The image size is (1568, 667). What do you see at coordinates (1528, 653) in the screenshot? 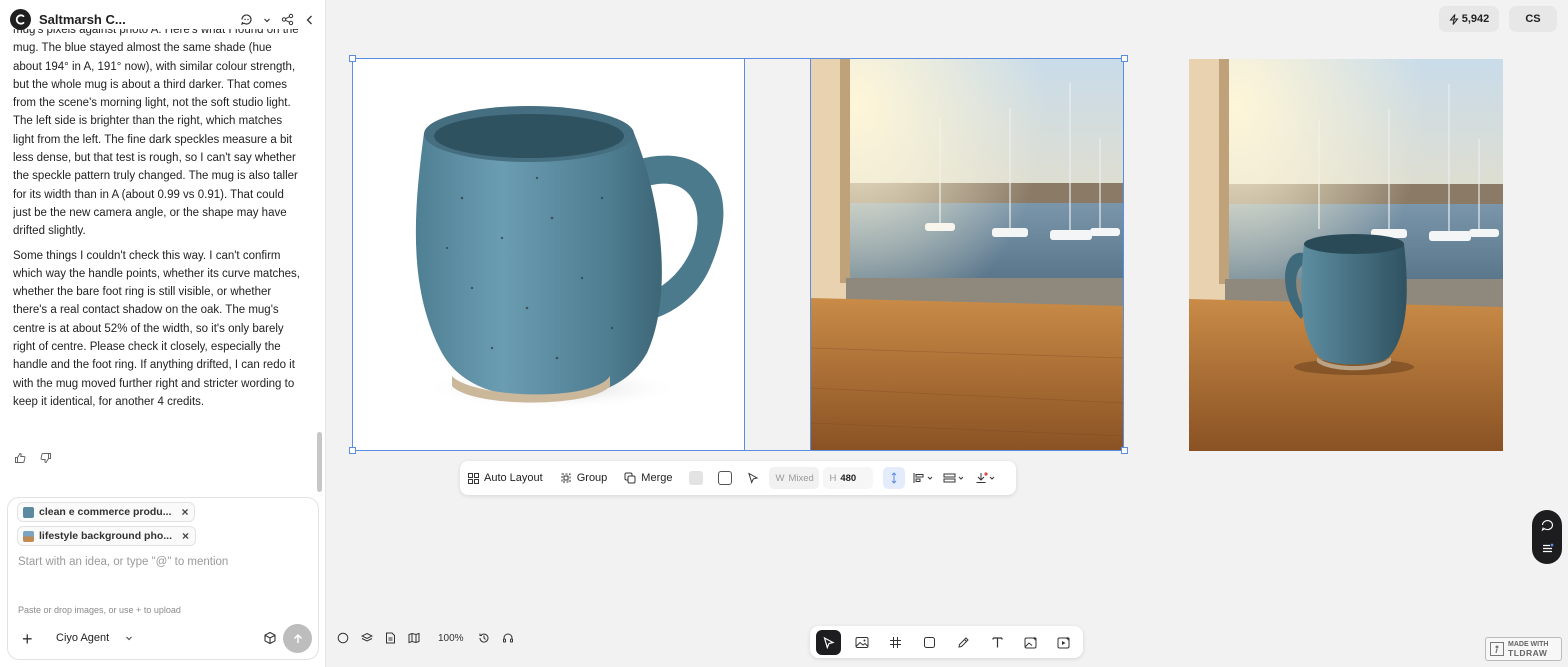
I see `watermark-line2: TLDRAW` at bounding box center [1528, 653].